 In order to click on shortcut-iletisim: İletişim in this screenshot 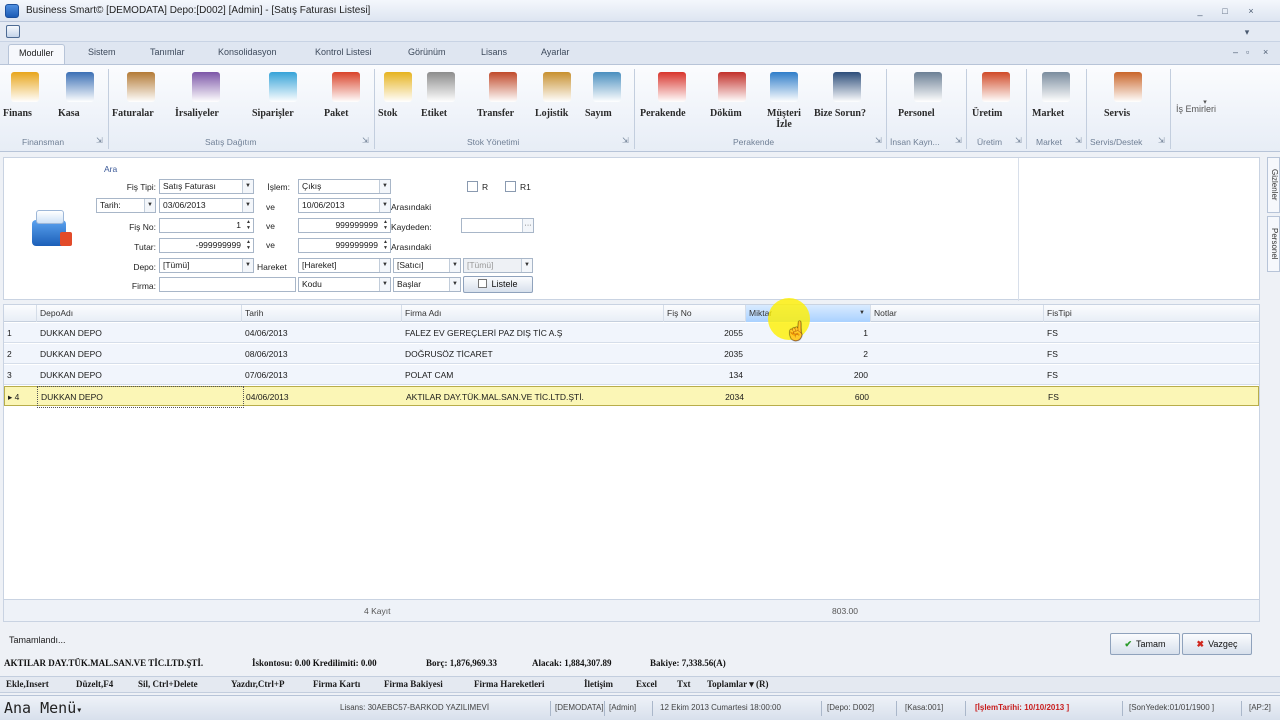, I will do `click(598, 684)`.